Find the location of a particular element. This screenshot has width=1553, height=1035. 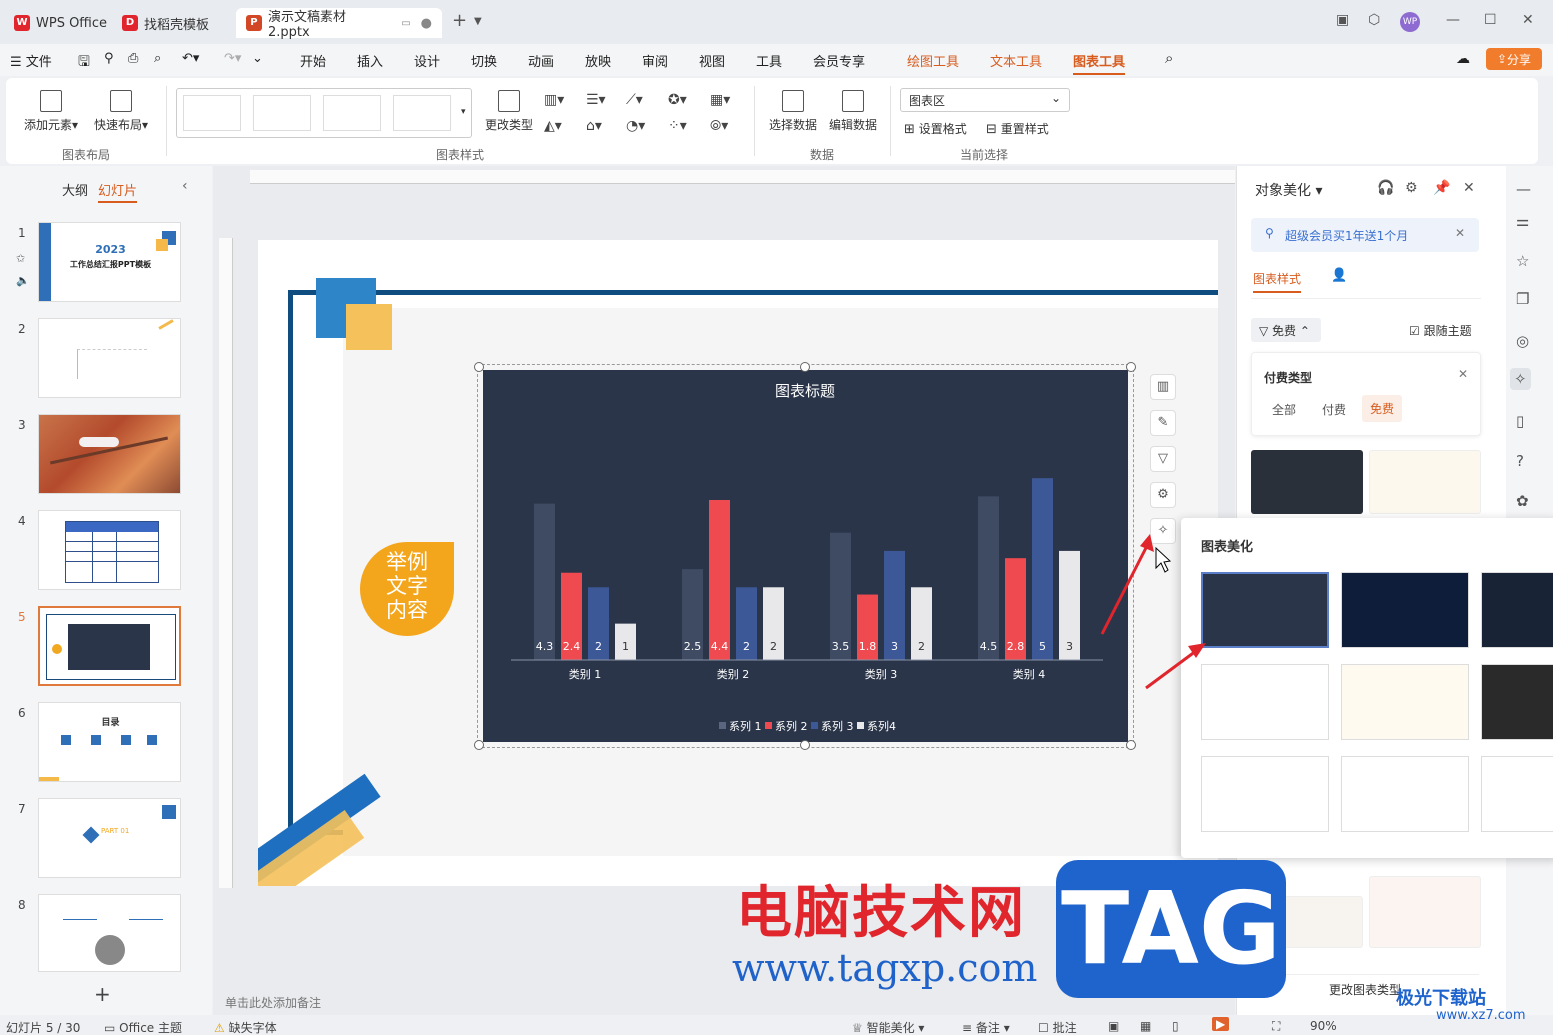

arrow-head is located at coordinates (1147, 543).